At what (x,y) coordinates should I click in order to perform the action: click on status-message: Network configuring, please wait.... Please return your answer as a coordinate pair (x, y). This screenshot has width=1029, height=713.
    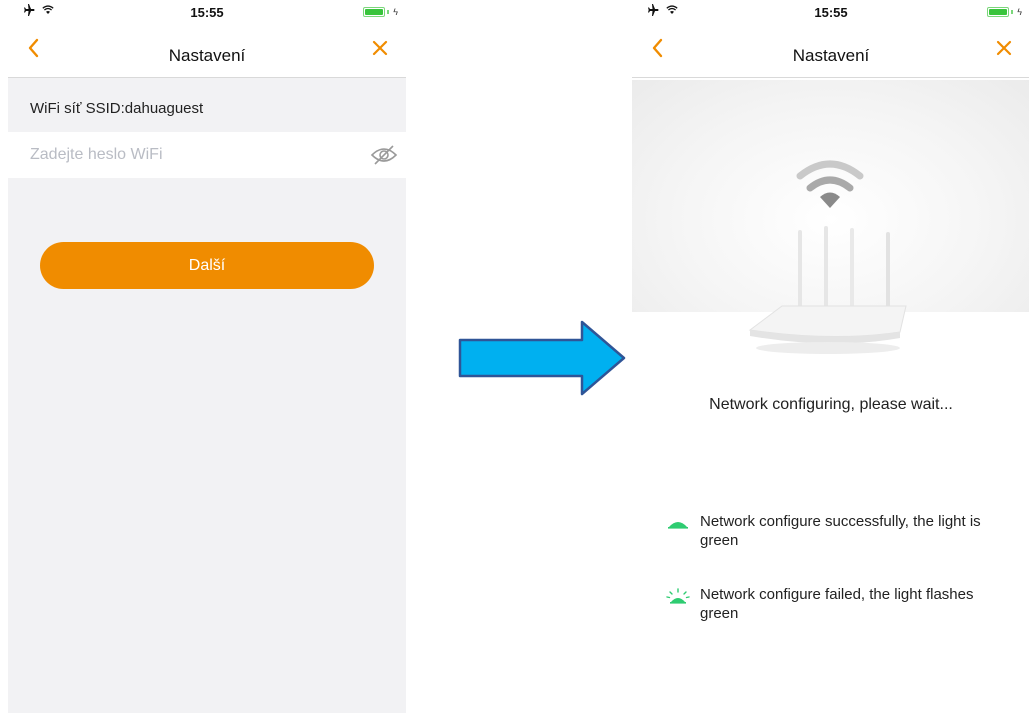
    Looking at the image, I should click on (831, 404).